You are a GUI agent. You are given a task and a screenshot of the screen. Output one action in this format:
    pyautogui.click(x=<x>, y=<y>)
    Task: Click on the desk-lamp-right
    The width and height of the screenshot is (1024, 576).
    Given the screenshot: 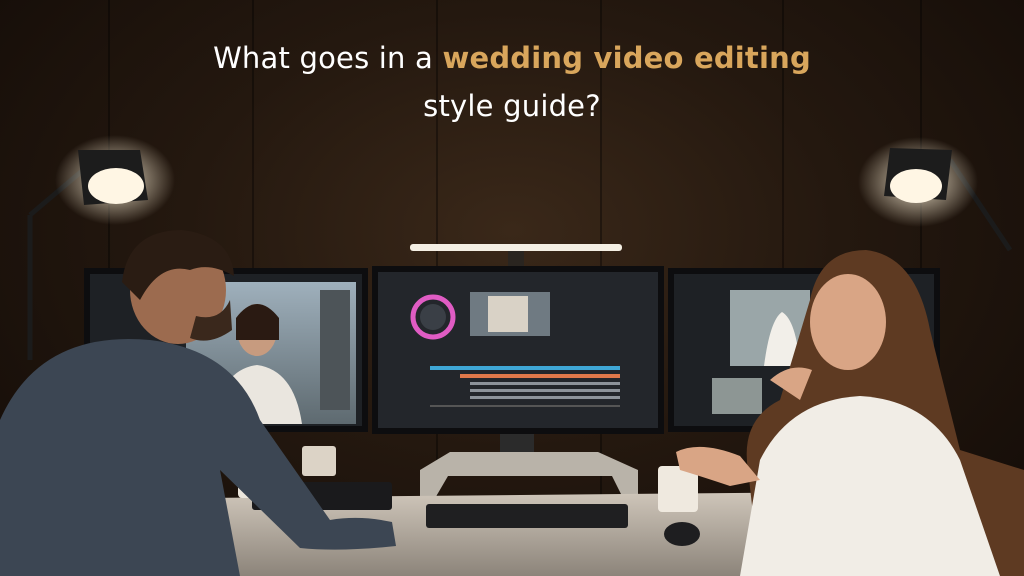 What is the action you would take?
    pyautogui.click(x=935, y=194)
    